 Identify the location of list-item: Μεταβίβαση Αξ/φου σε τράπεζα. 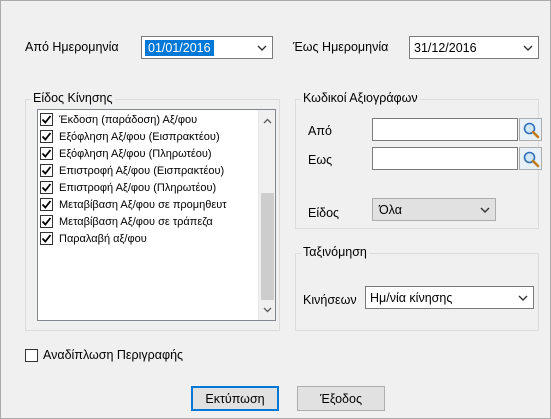
(126, 221).